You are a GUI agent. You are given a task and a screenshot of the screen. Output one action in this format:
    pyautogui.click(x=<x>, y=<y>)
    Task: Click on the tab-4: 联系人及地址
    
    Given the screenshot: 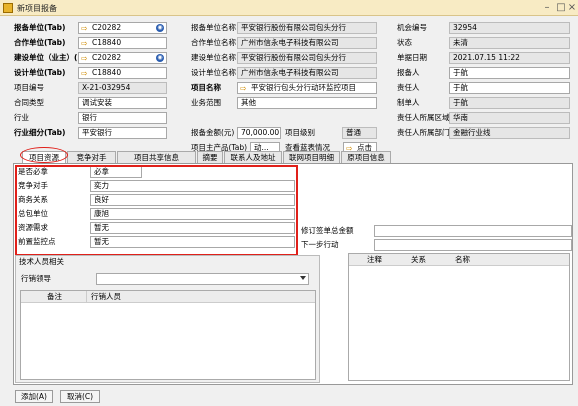 What is the action you would take?
    pyautogui.click(x=253, y=157)
    